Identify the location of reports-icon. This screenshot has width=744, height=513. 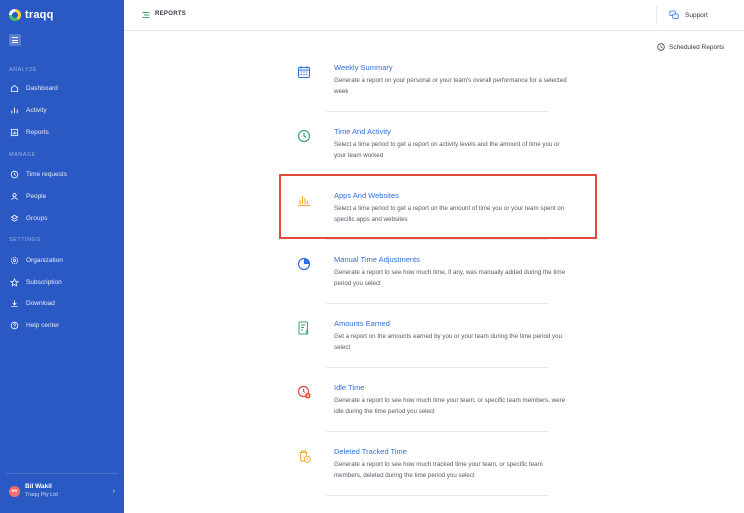
(14, 132).